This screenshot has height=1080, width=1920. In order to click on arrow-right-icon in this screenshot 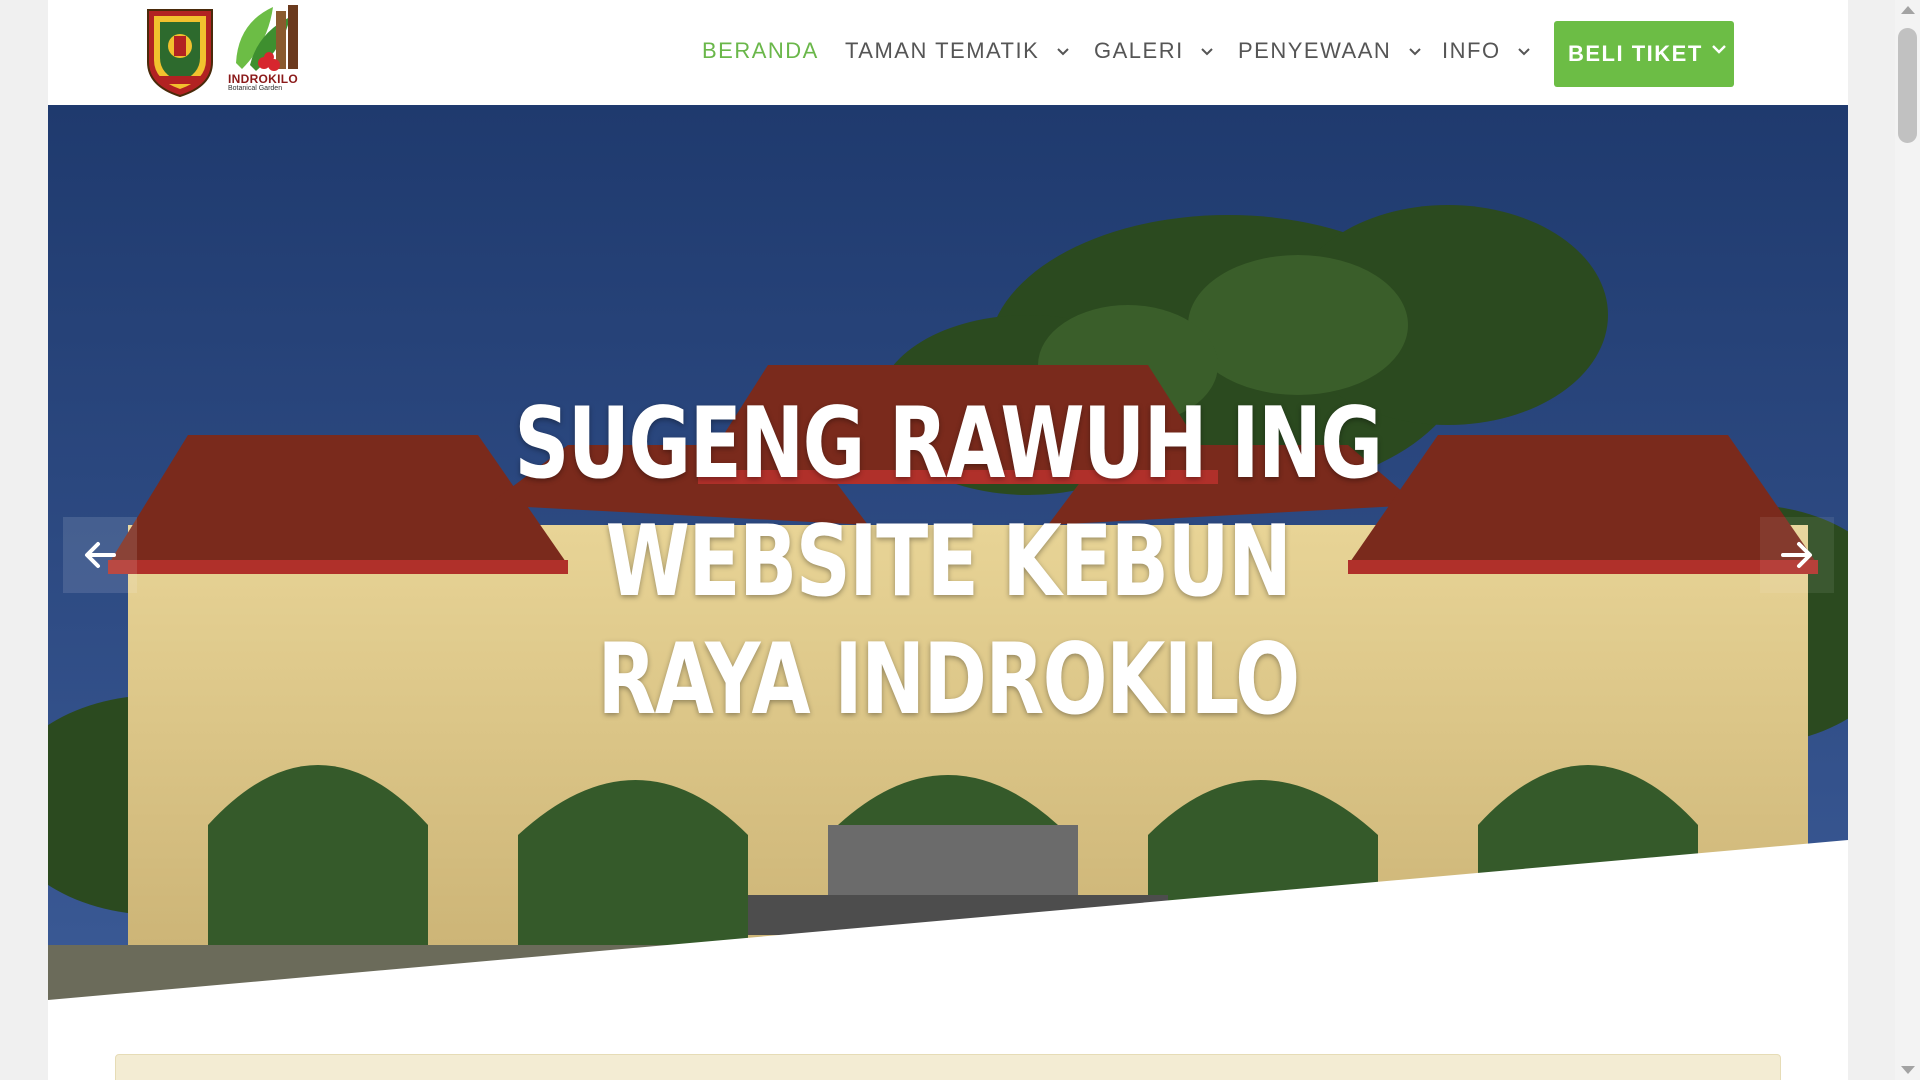, I will do `click(1796, 555)`.